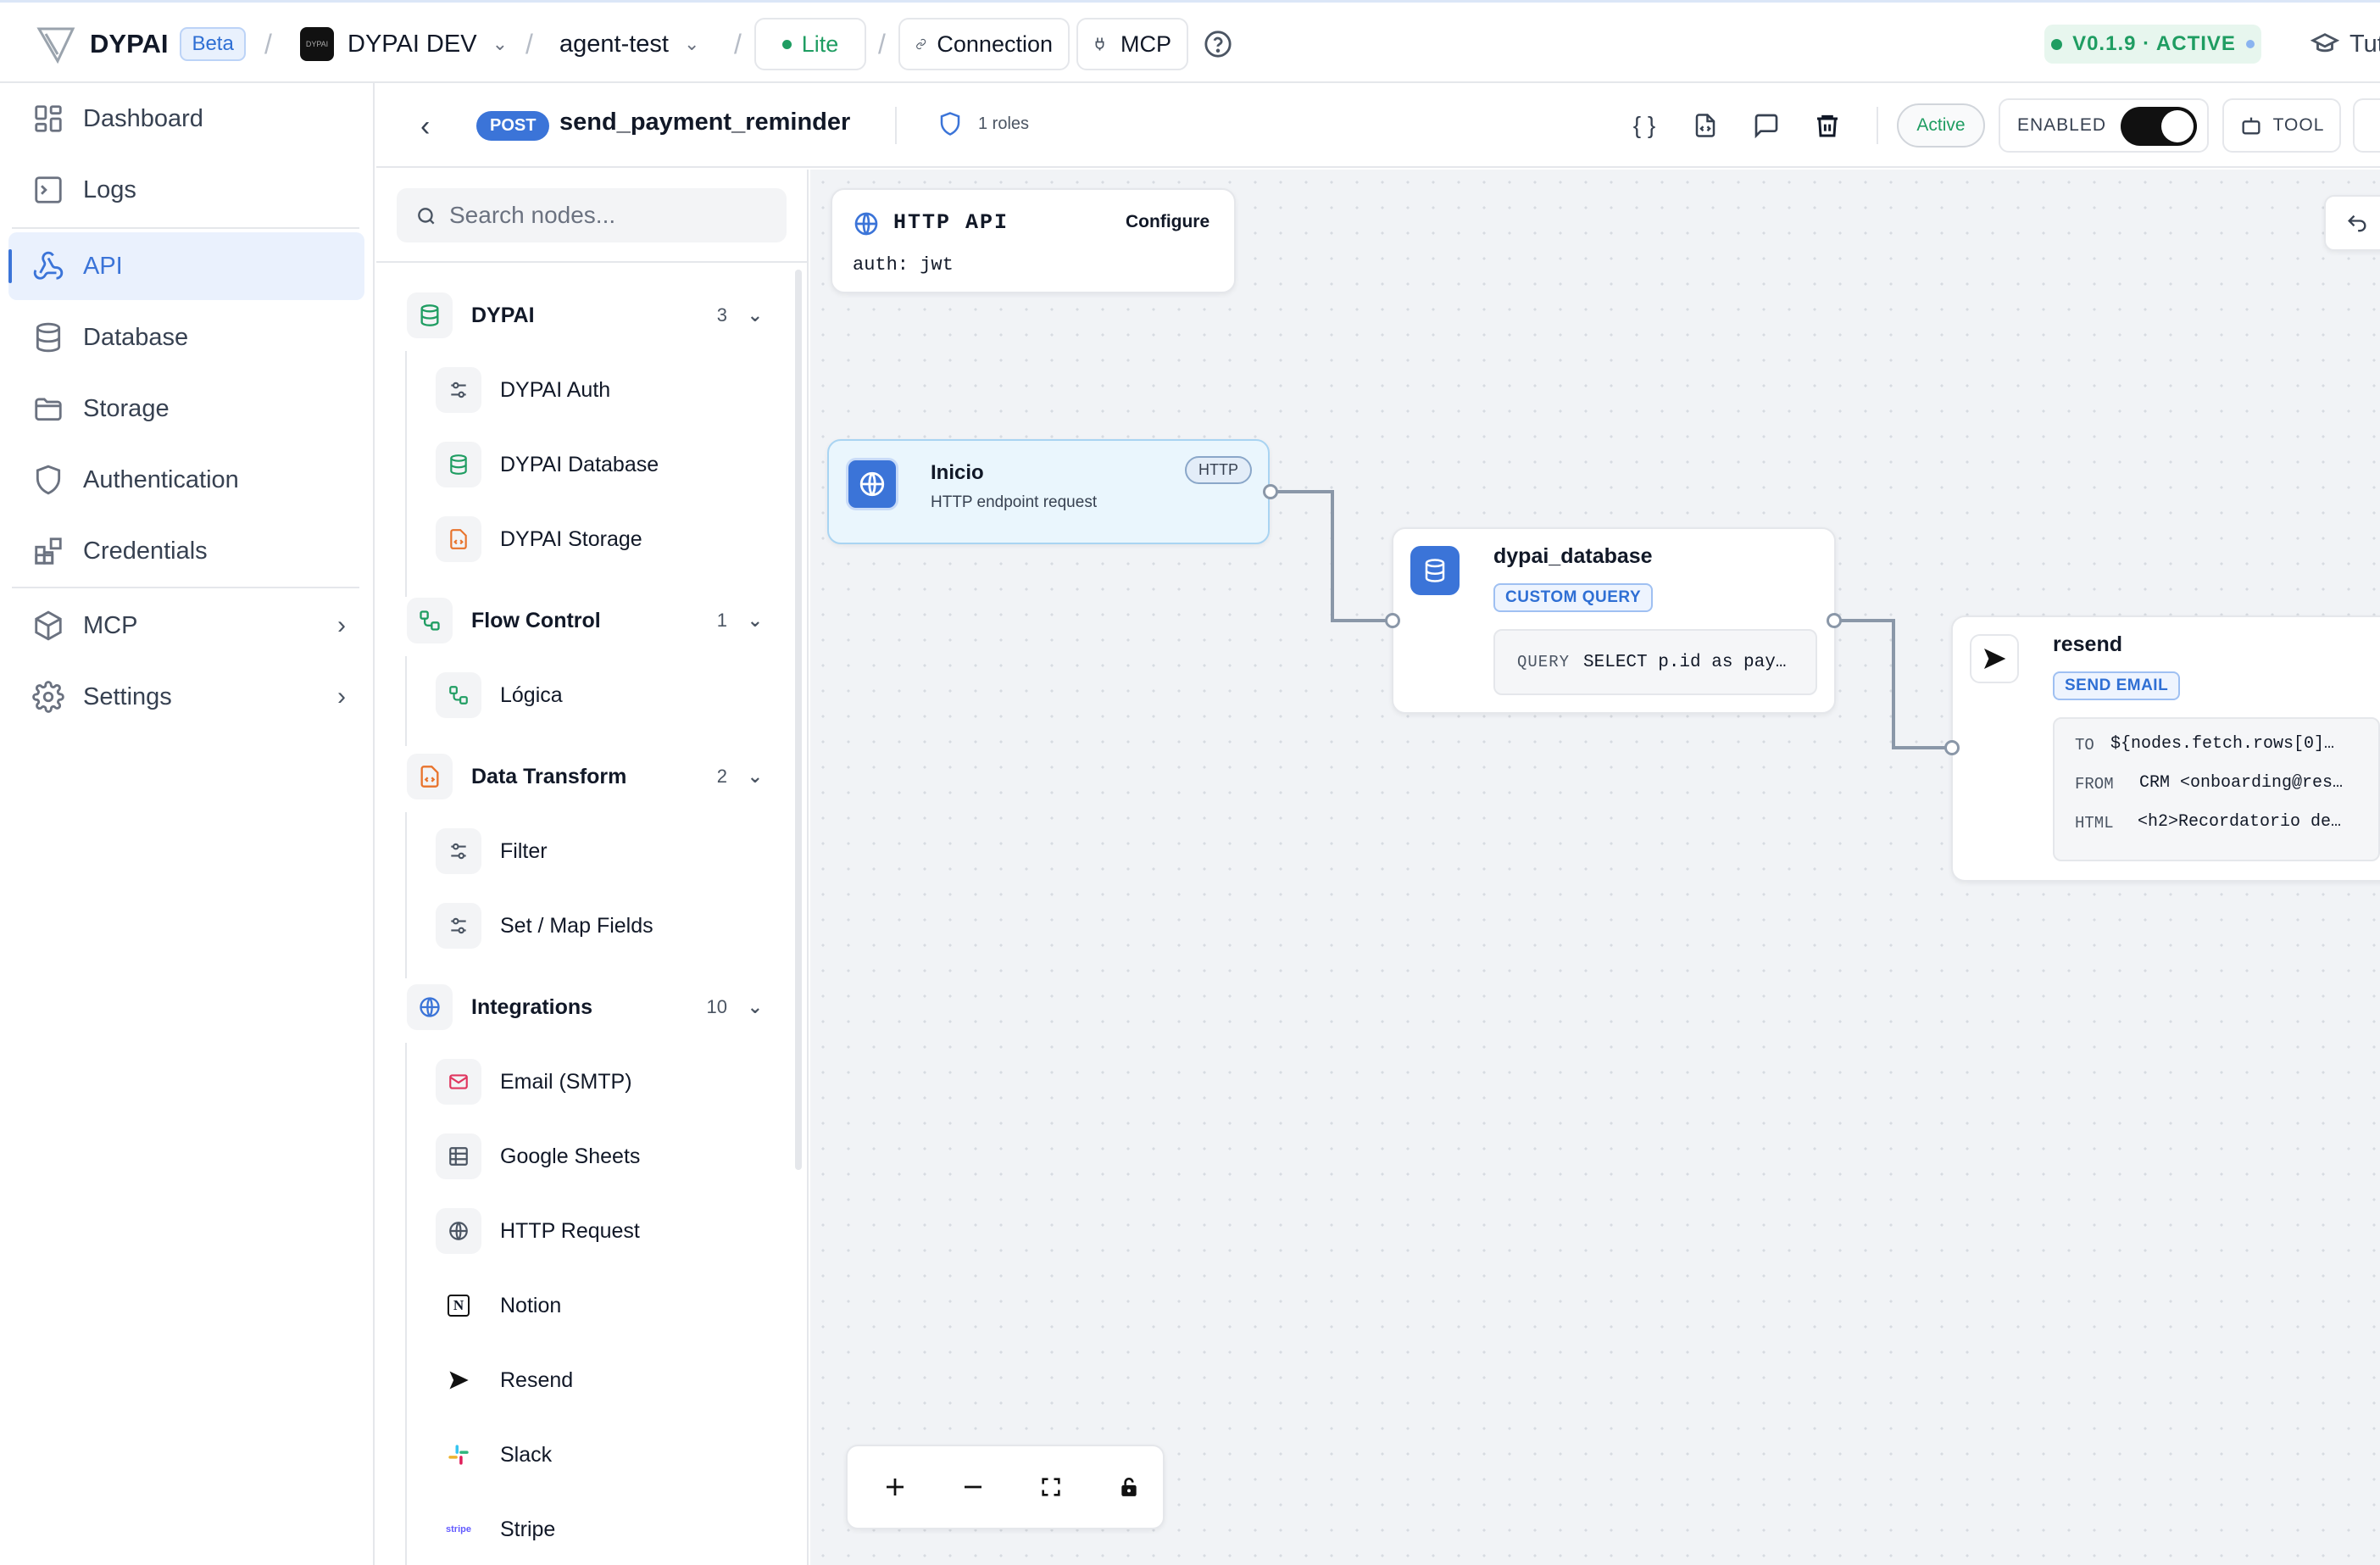 The width and height of the screenshot is (2380, 1565). Describe the element at coordinates (186, 190) in the screenshot. I see `sidebar-item-logs: Logs` at that location.